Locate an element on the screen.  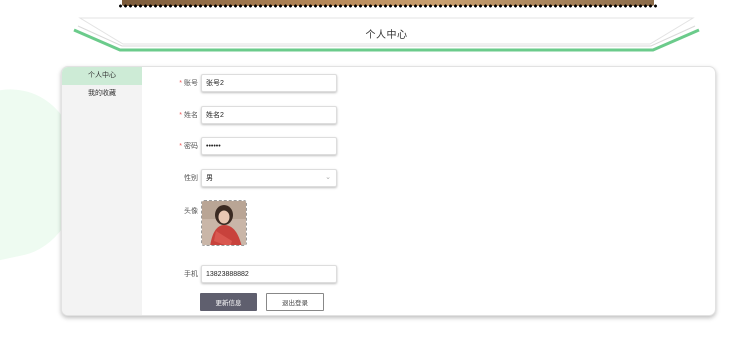
phone-input is located at coordinates (269, 274).